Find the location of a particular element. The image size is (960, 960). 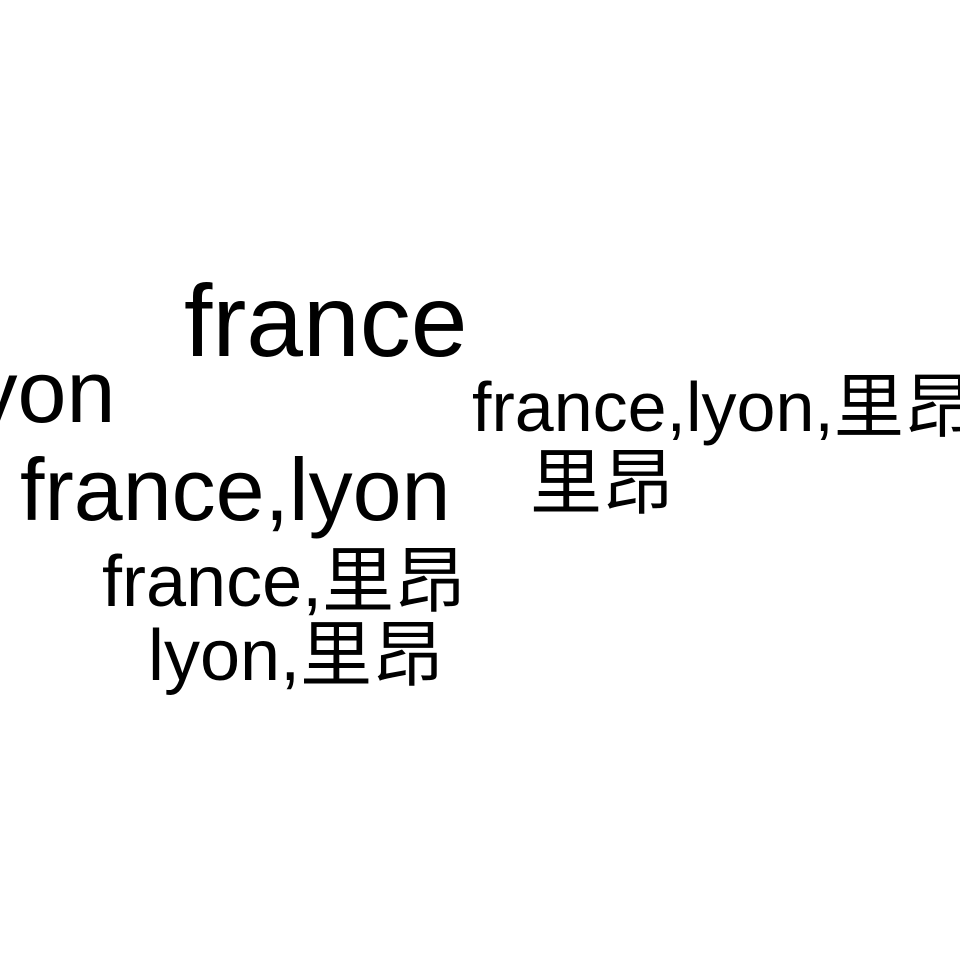

word-france-lyon-liang: france,lyon,里昂 is located at coordinates (716, 407).